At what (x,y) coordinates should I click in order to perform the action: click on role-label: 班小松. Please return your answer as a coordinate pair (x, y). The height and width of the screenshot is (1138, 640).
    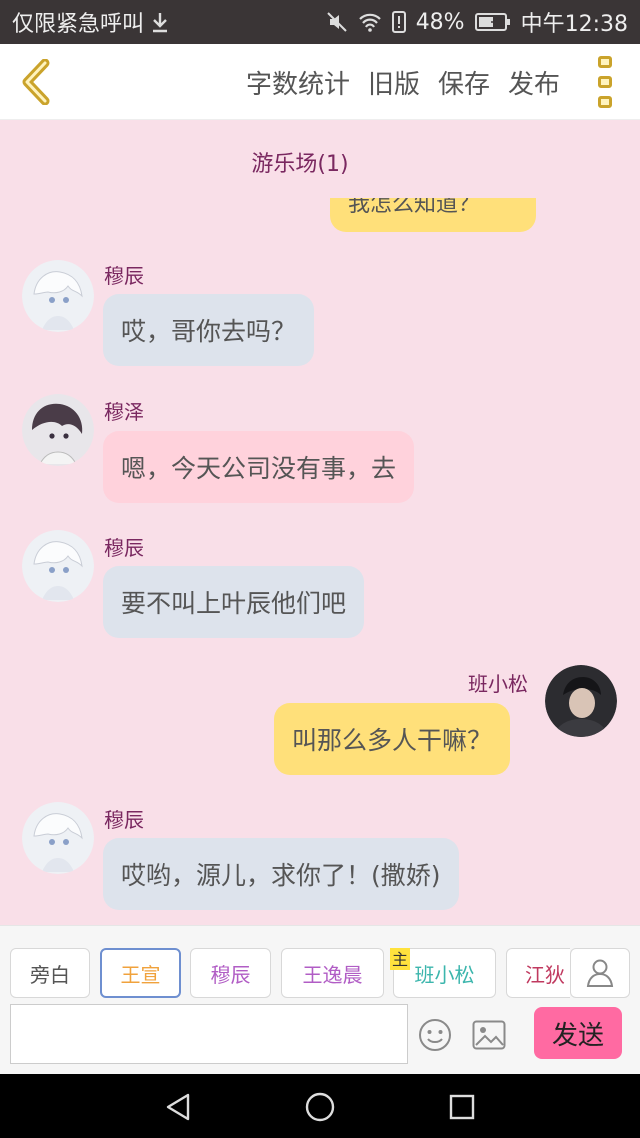
    Looking at the image, I should click on (444, 974).